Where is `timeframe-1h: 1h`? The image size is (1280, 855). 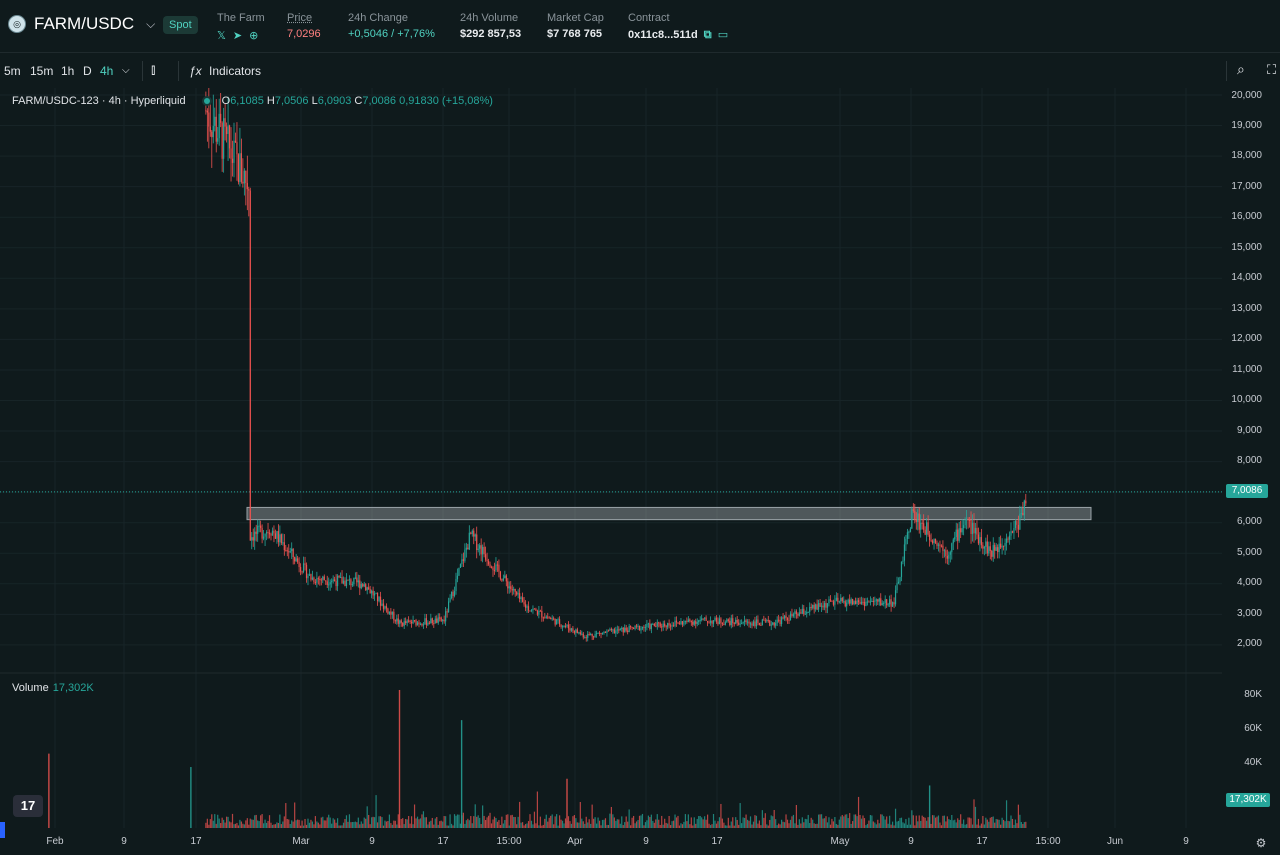
timeframe-1h: 1h is located at coordinates (67, 71).